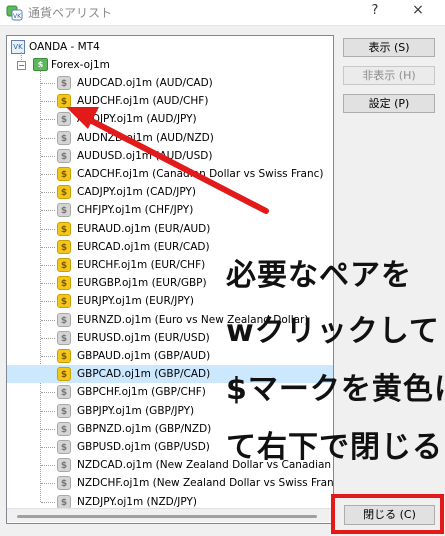  I want to click on symbol-label: AUDNZD.oj1m (AUD/NZD), so click(145, 137).